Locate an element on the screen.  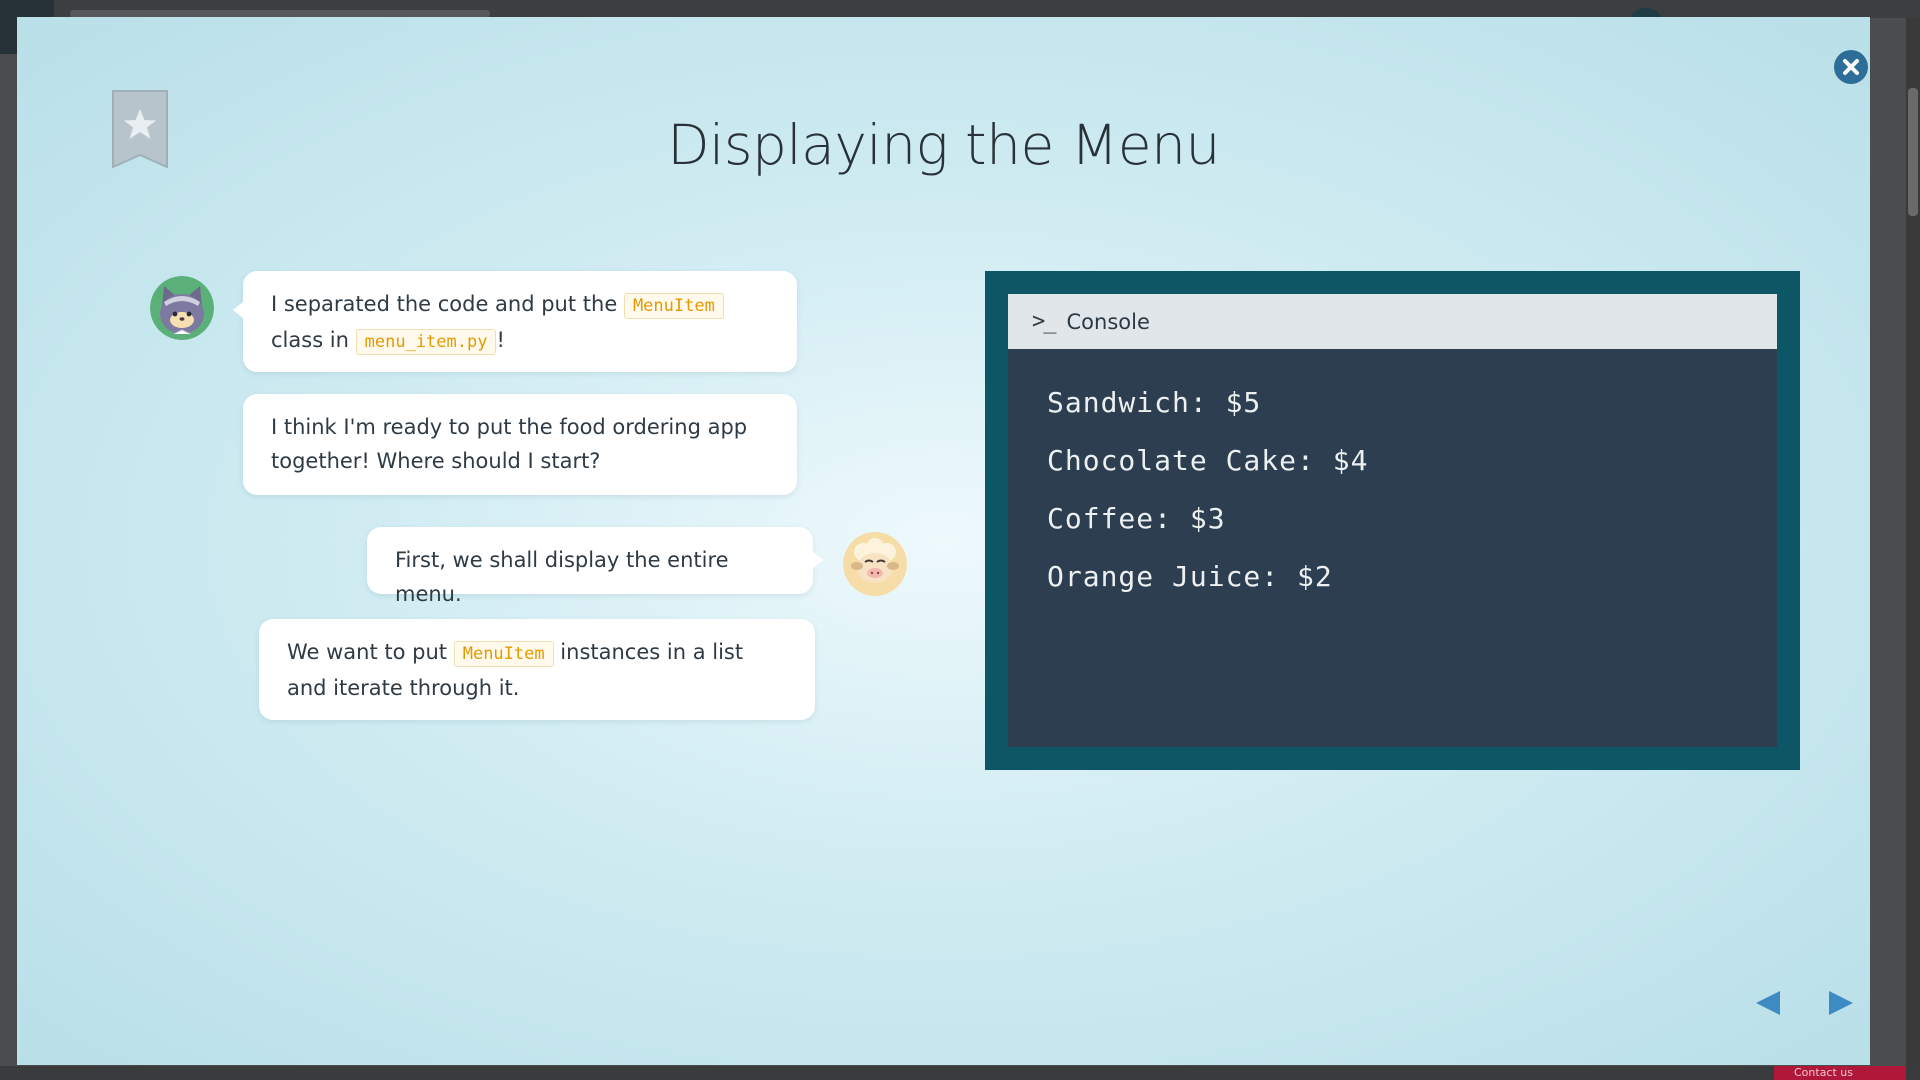
triangle-right-icon is located at coordinates (1841, 1003).